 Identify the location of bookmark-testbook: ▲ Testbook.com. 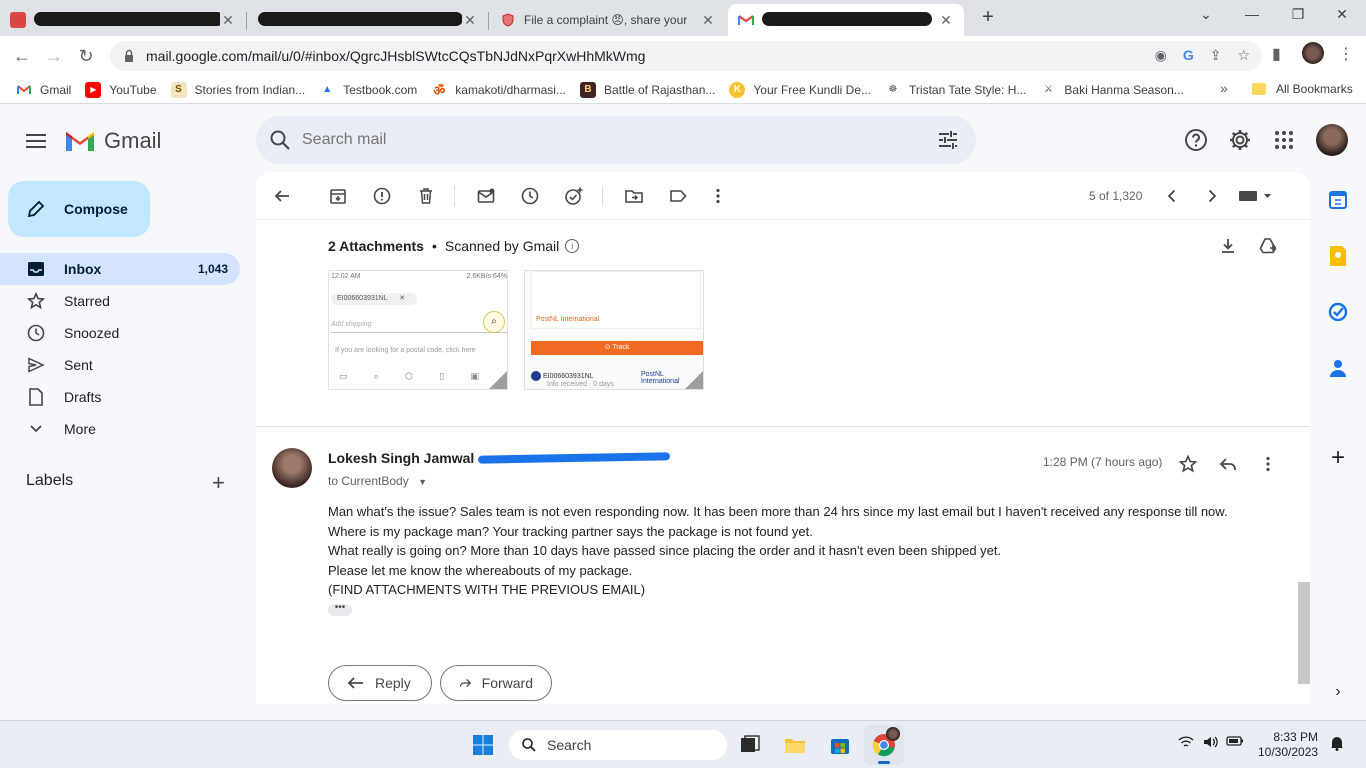
(368, 90).